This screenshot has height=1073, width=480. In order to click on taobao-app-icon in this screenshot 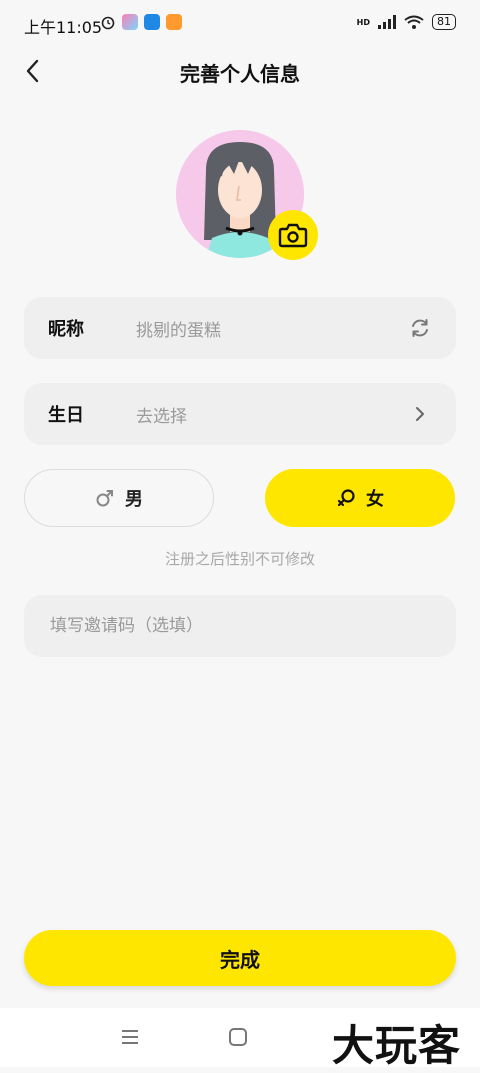, I will do `click(174, 22)`.